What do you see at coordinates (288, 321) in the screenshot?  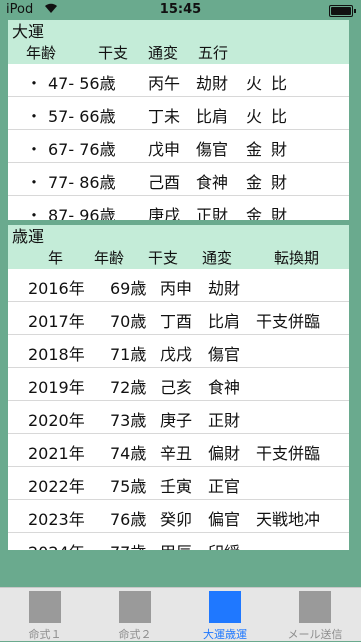 I see `row-tenkan: 干支併臨` at bounding box center [288, 321].